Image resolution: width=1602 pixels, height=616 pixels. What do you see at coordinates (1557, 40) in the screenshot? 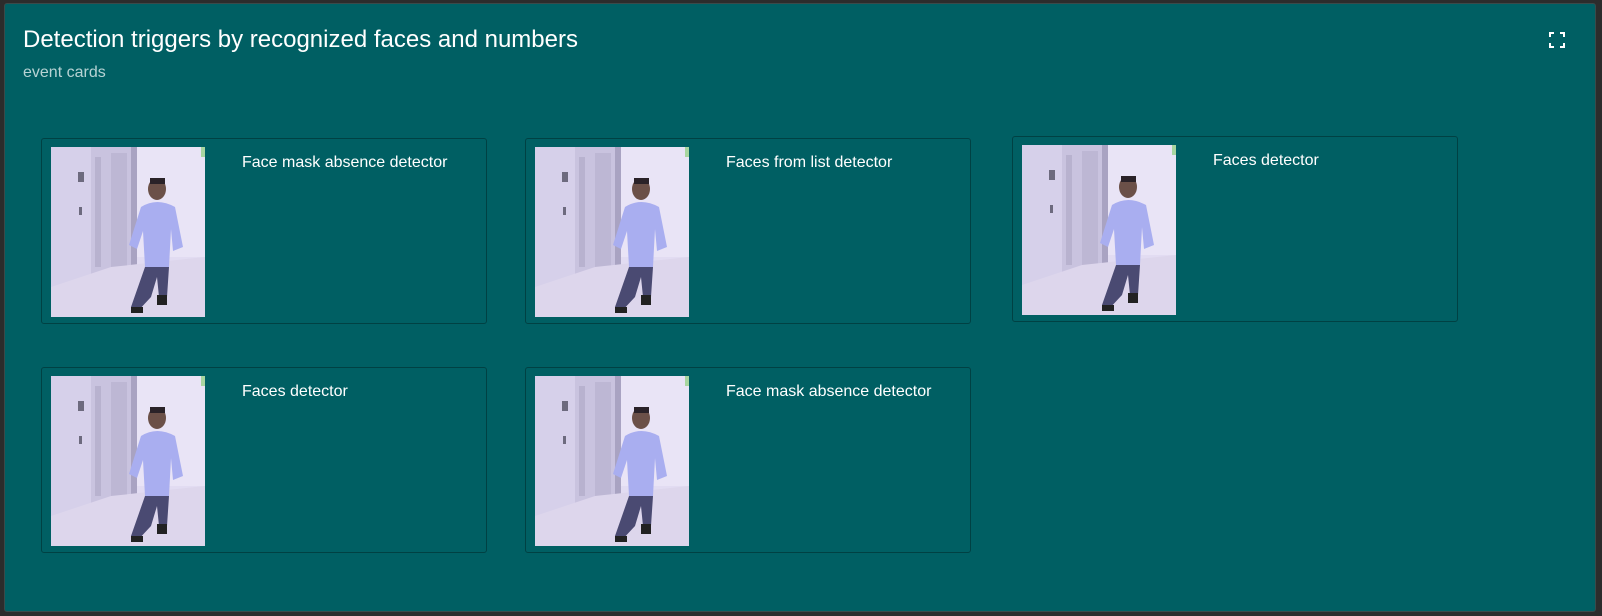
I see `fullscreen-icon` at bounding box center [1557, 40].